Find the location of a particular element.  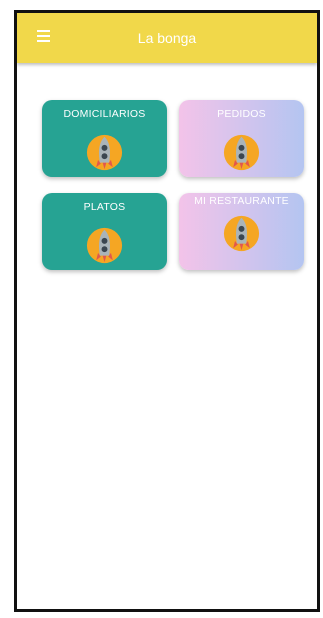

card-label: PLATOS is located at coordinates (104, 207).